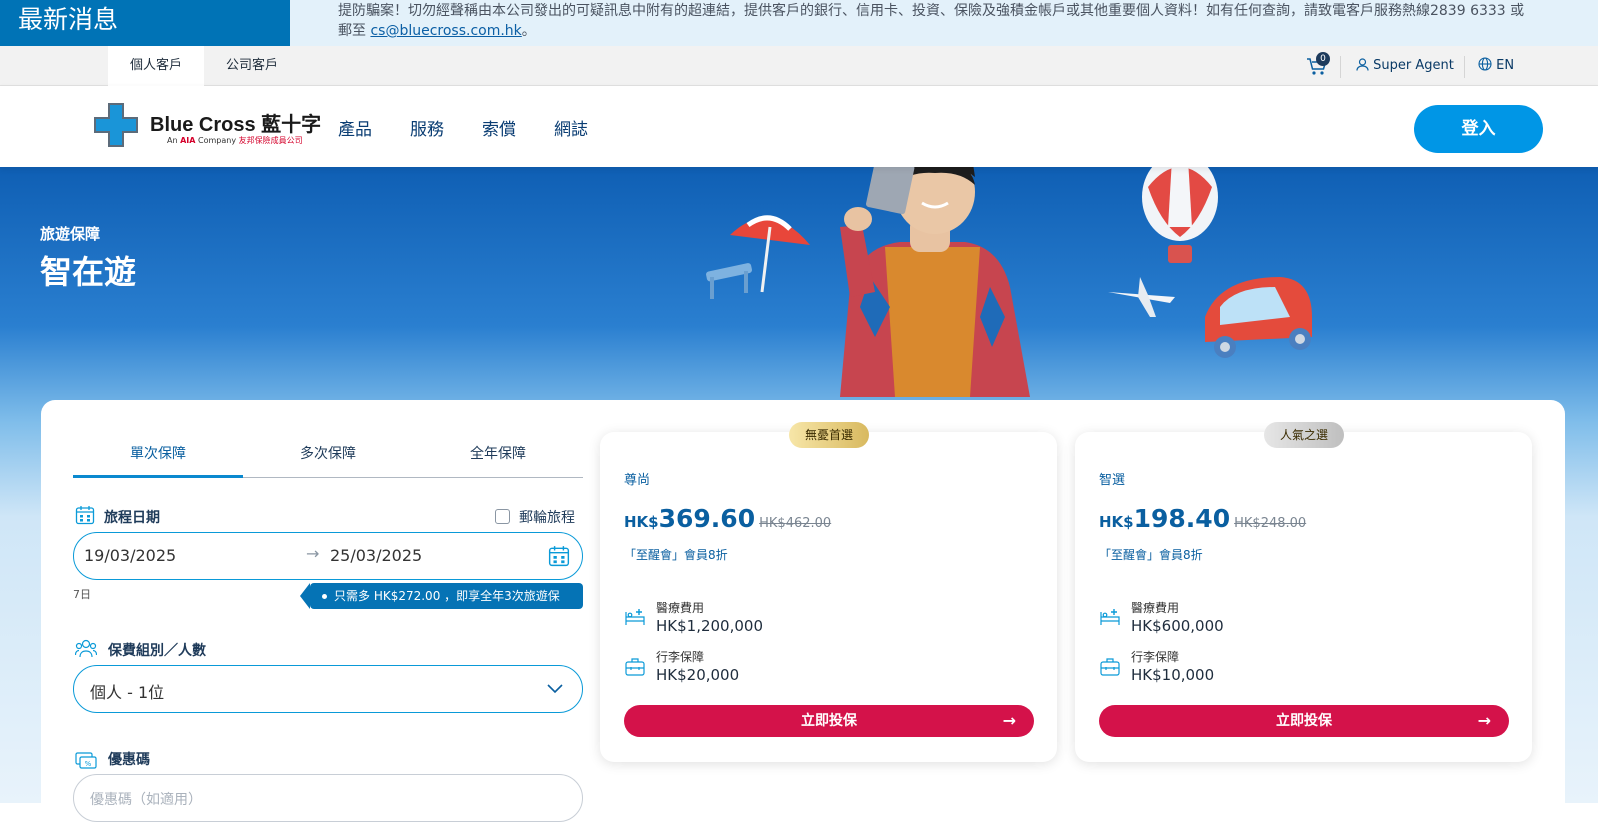 The image size is (1598, 822). Describe the element at coordinates (559, 556) in the screenshot. I see `calendar-picker-icon` at that location.